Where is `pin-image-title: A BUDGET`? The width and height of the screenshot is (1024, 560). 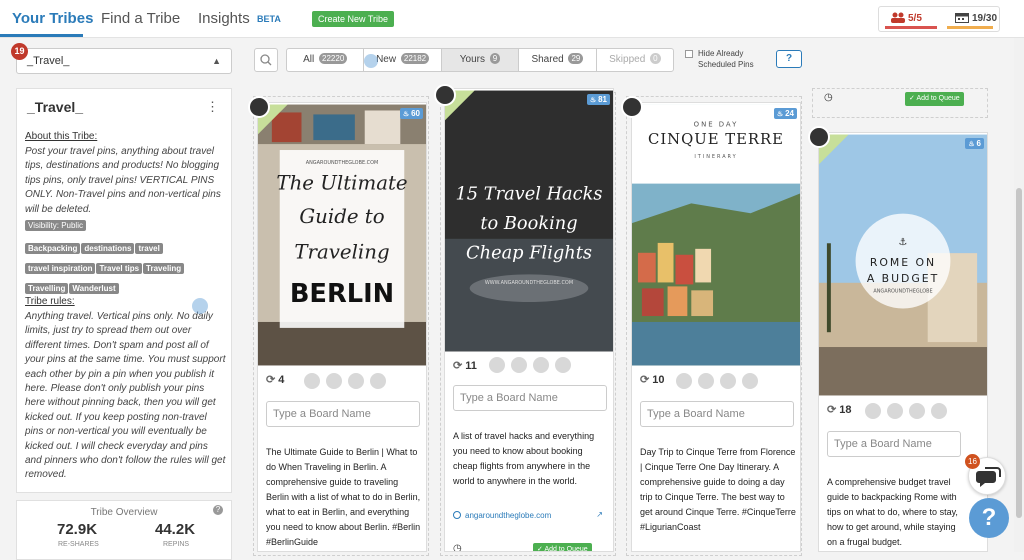 pin-image-title: A BUDGET is located at coordinates (903, 278).